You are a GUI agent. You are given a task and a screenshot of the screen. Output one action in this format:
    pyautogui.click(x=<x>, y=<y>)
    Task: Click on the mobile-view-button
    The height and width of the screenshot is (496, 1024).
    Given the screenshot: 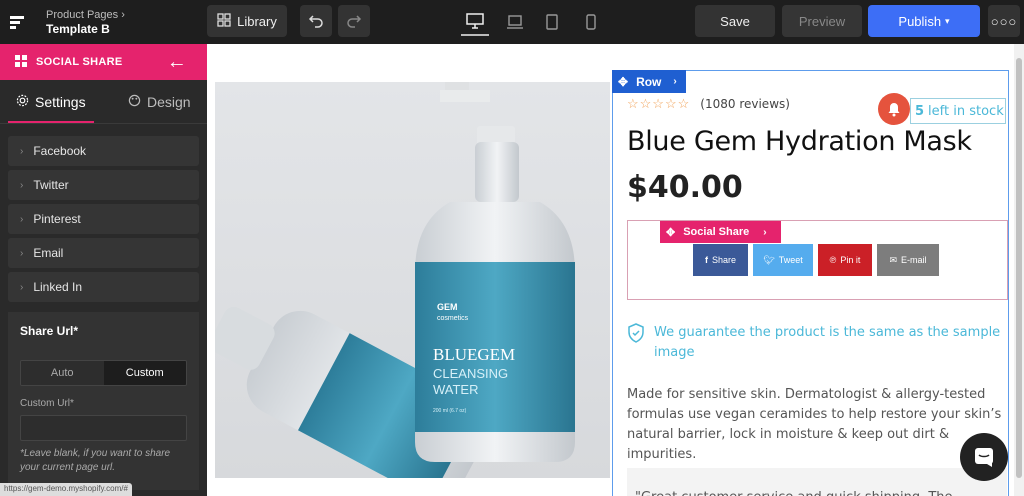 What is the action you would take?
    pyautogui.click(x=591, y=22)
    